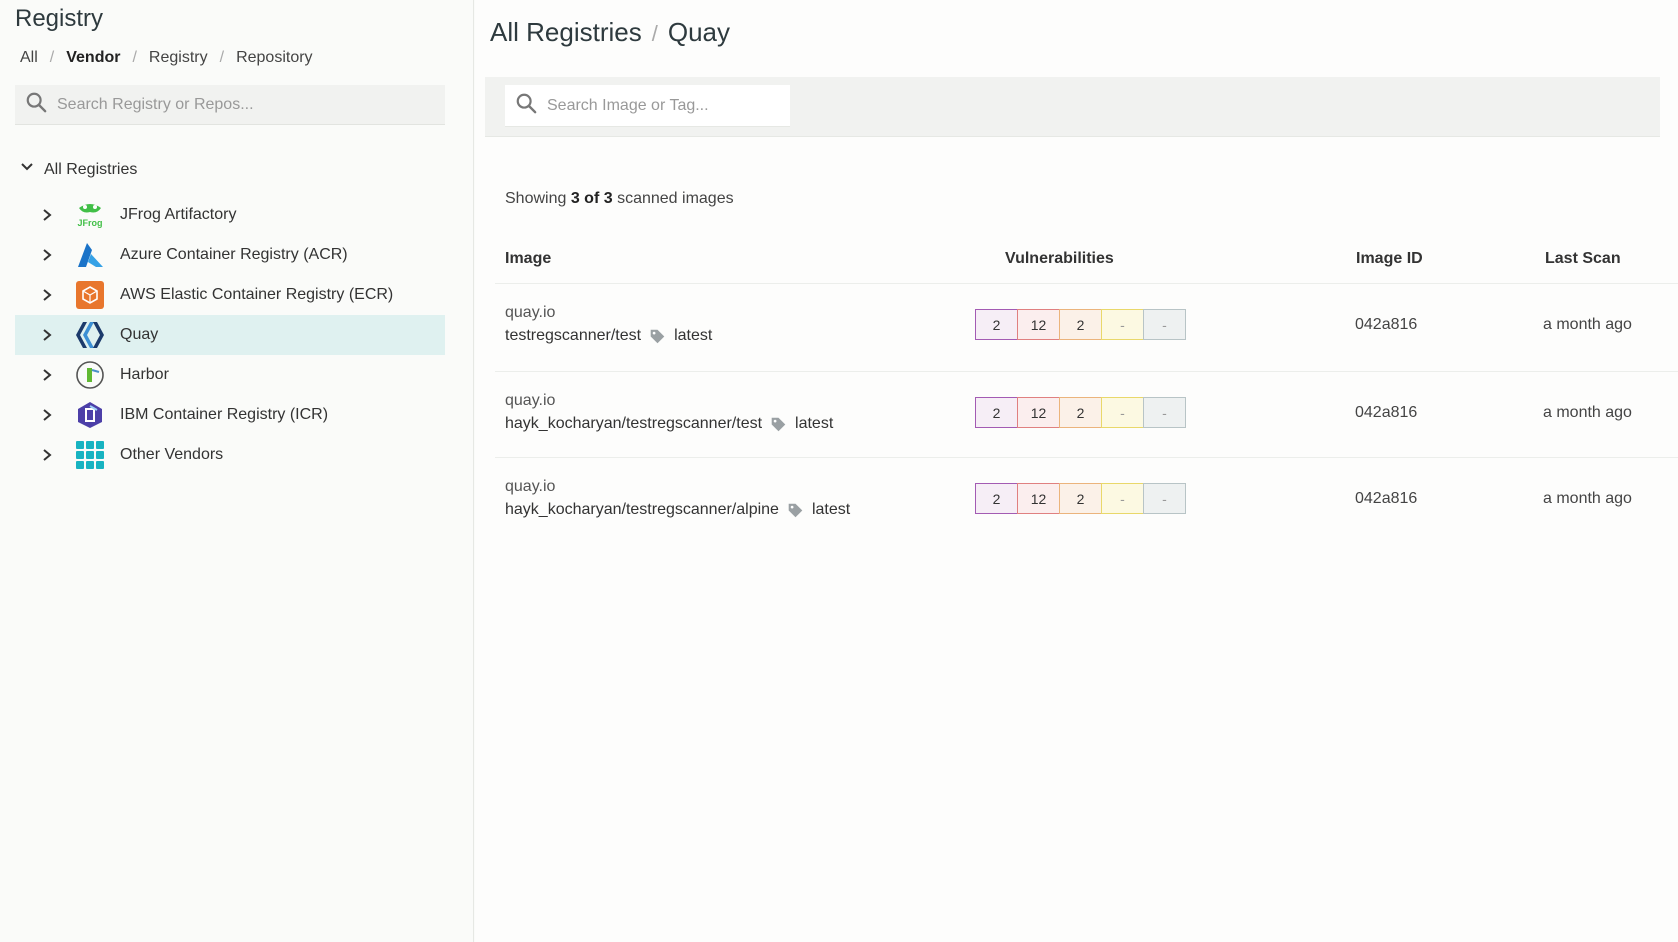 This screenshot has height=942, width=1678. What do you see at coordinates (230, 455) in the screenshot?
I see `tree-item-other-vendors: Other Vendors` at bounding box center [230, 455].